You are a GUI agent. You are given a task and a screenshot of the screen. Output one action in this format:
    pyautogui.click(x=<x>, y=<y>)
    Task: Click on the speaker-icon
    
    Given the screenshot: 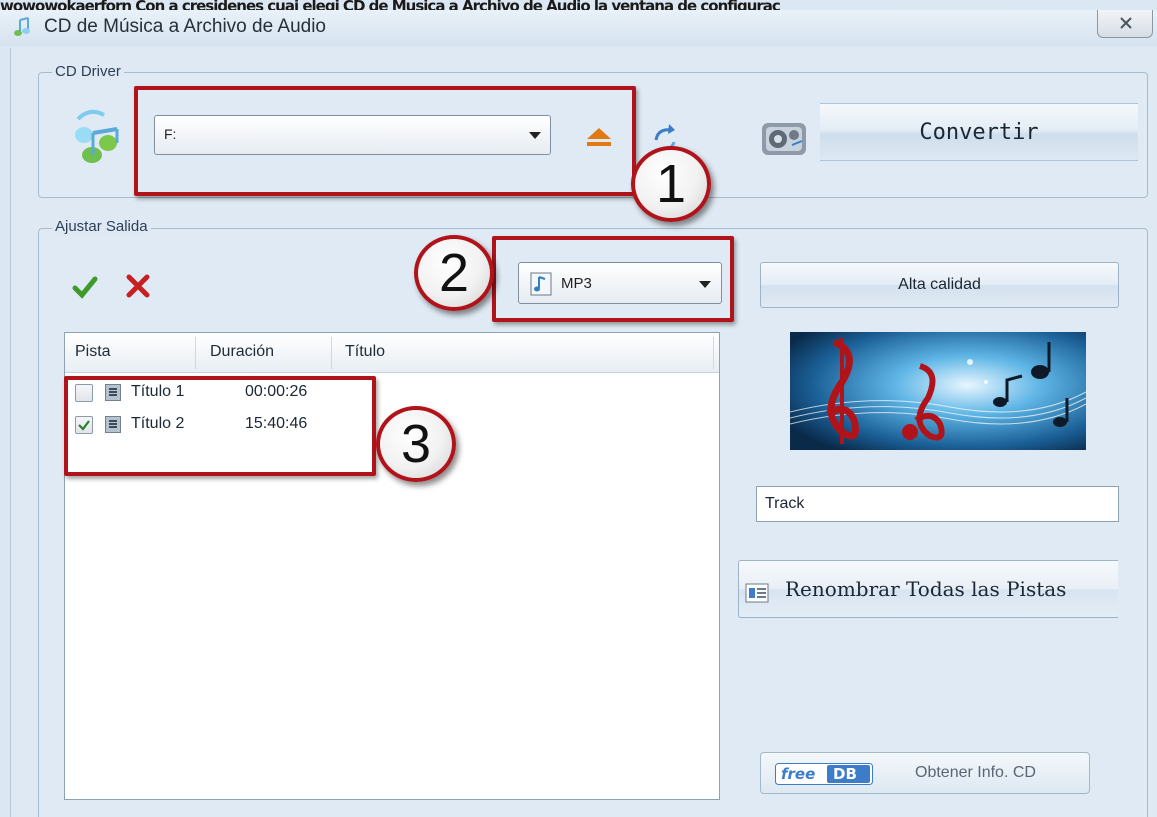 What is the action you would take?
    pyautogui.click(x=784, y=139)
    